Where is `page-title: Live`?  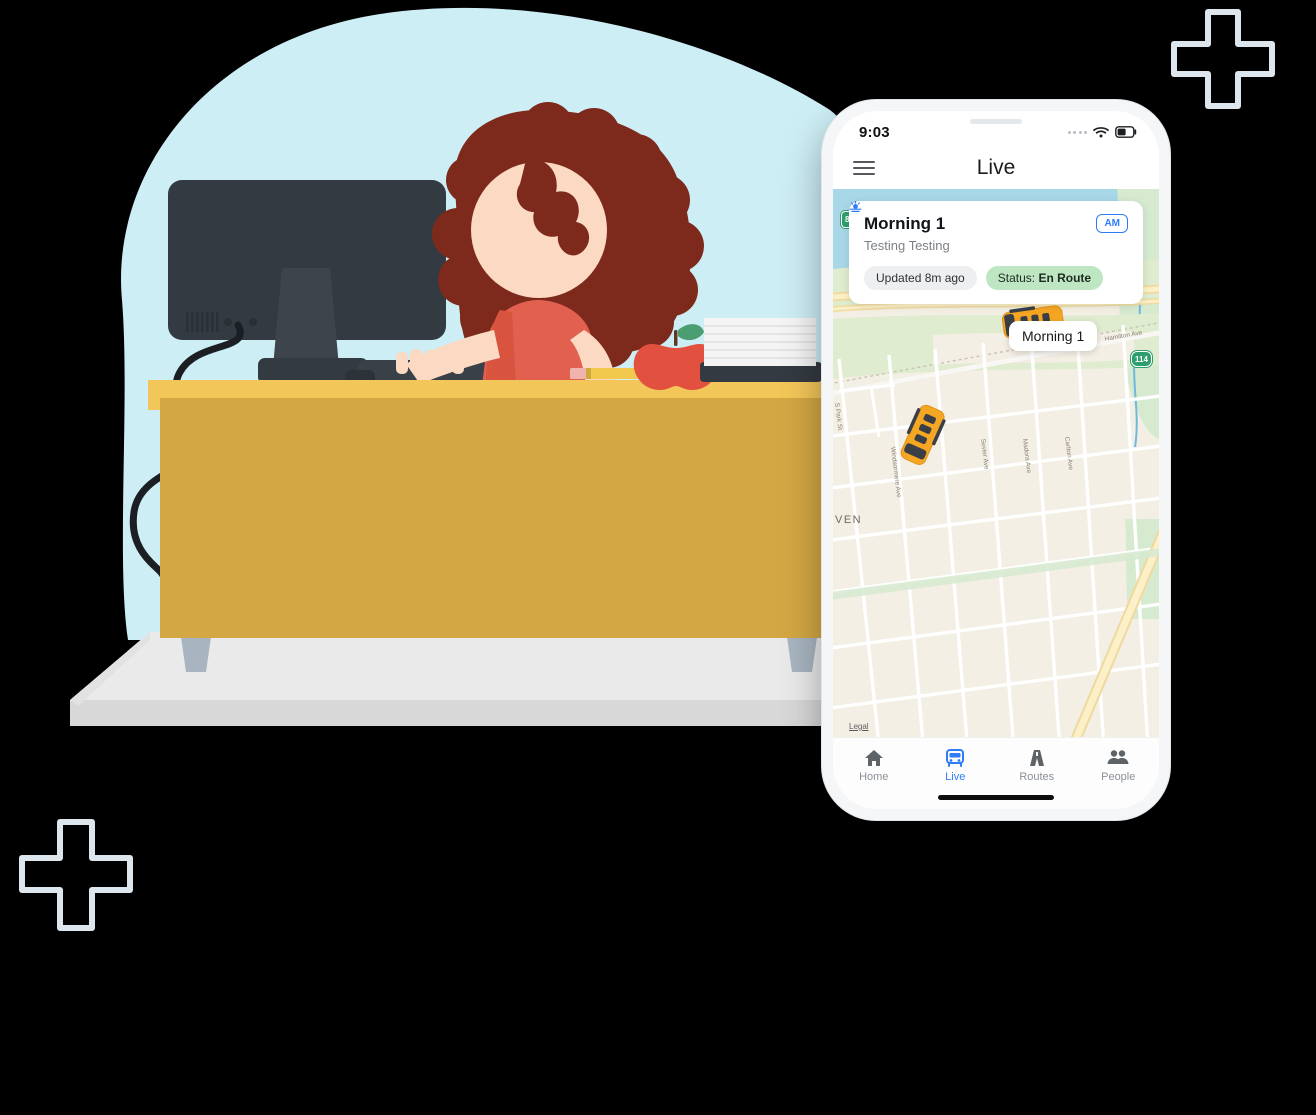 page-title: Live is located at coordinates (996, 167).